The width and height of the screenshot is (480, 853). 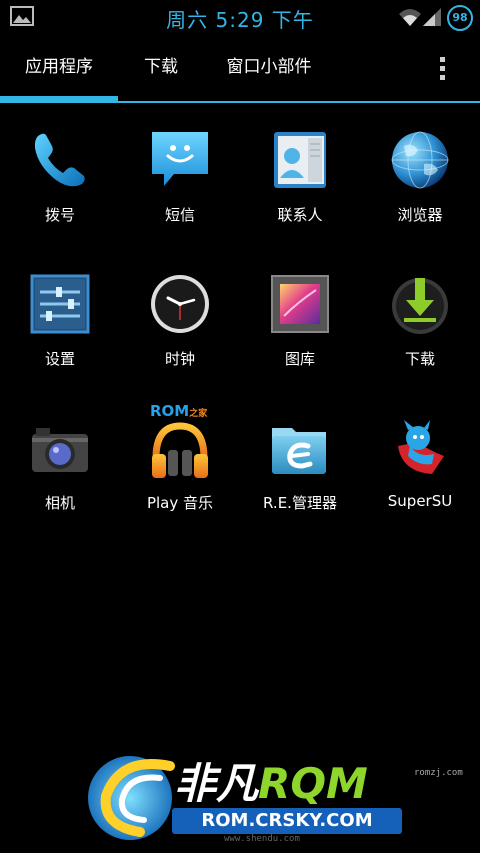 I want to click on clock-icon, so click(x=180, y=304).